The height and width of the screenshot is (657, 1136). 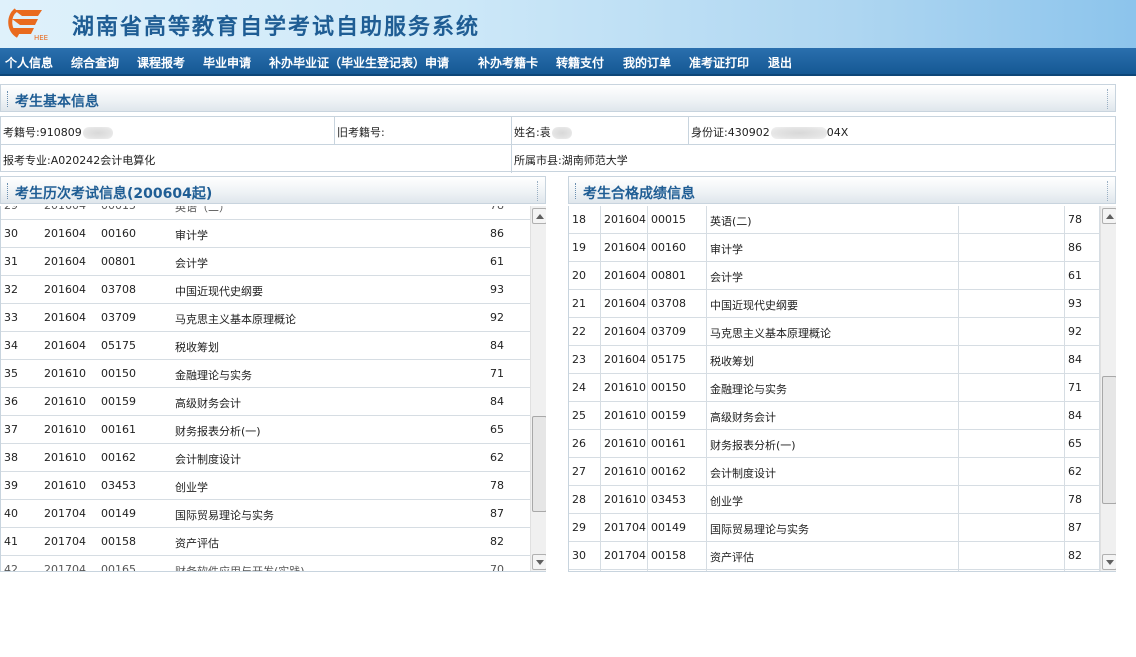 I want to click on nav-reissue-certificate: 补办毕业证（毕业生登记表）申请, so click(x=359, y=62).